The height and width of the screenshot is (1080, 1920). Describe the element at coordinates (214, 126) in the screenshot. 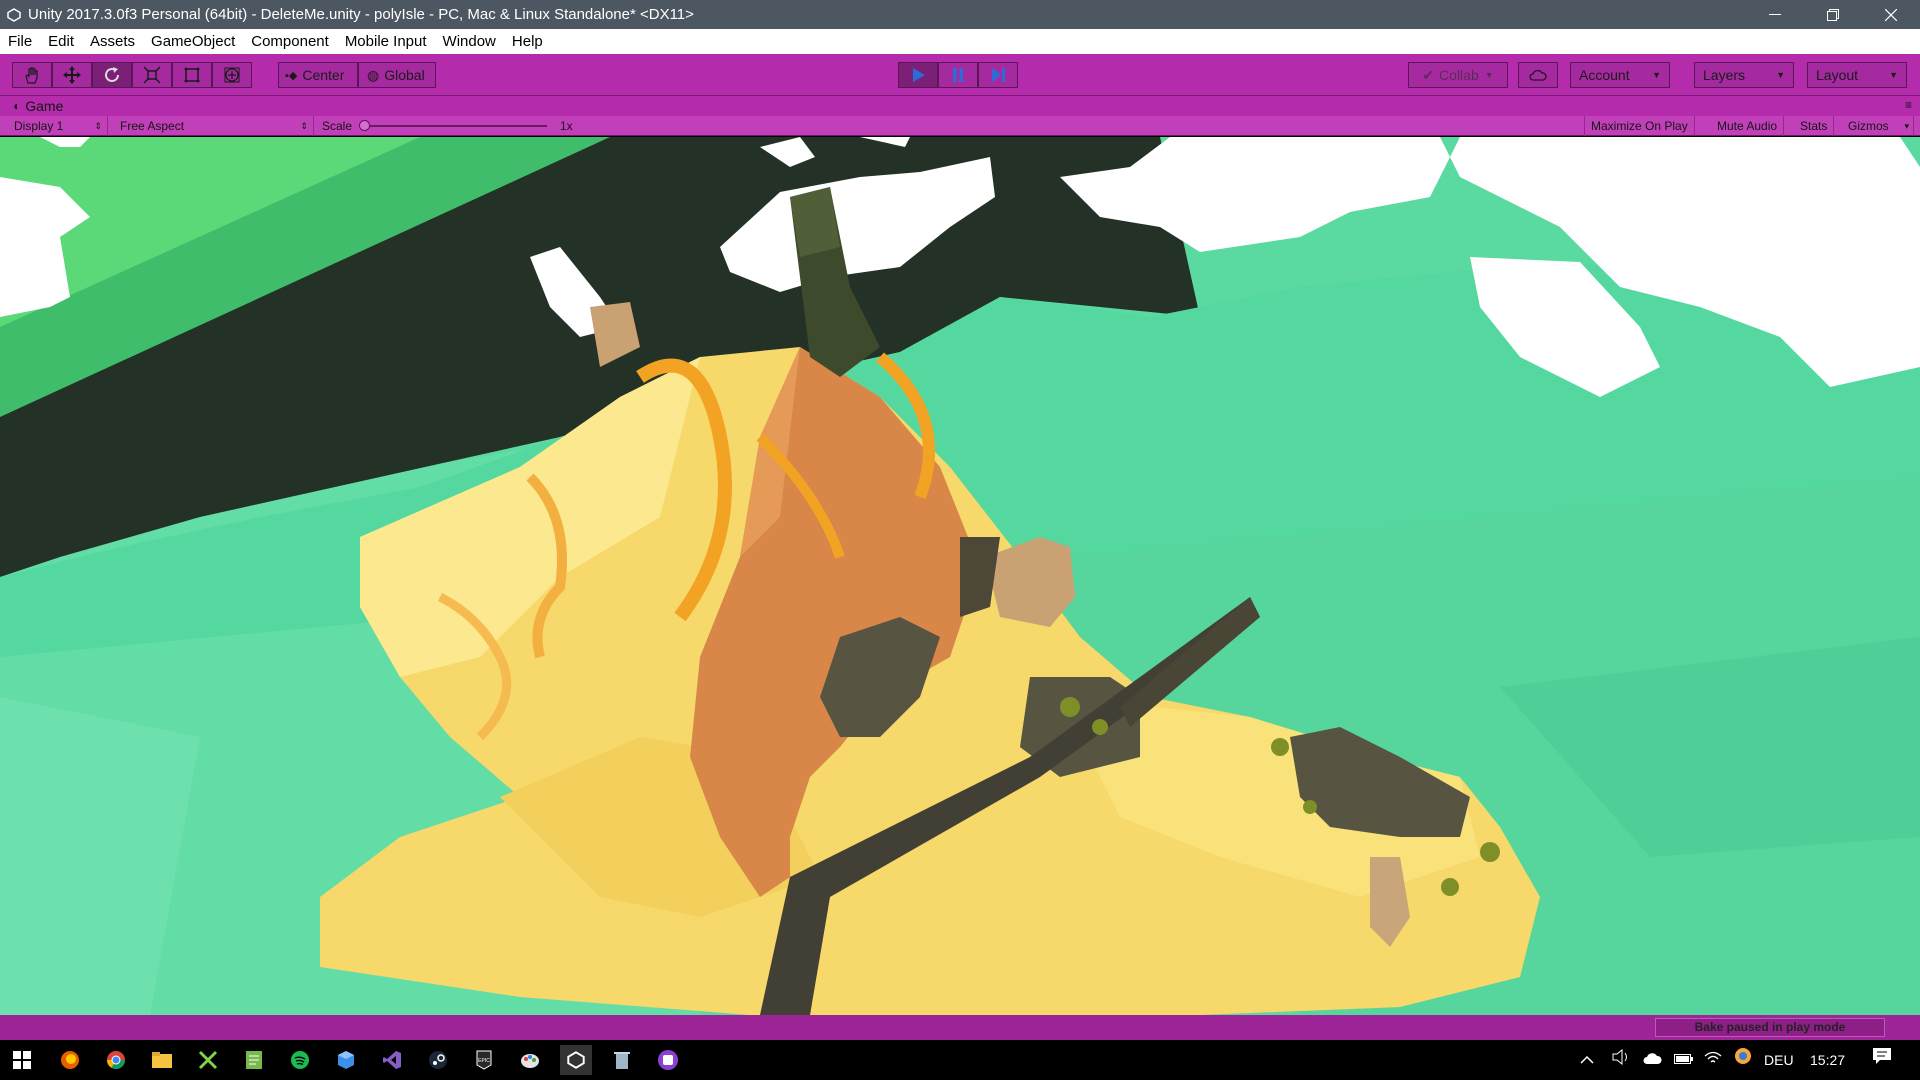

I see `aspect-dropdown: Free Aspect ⇕` at that location.